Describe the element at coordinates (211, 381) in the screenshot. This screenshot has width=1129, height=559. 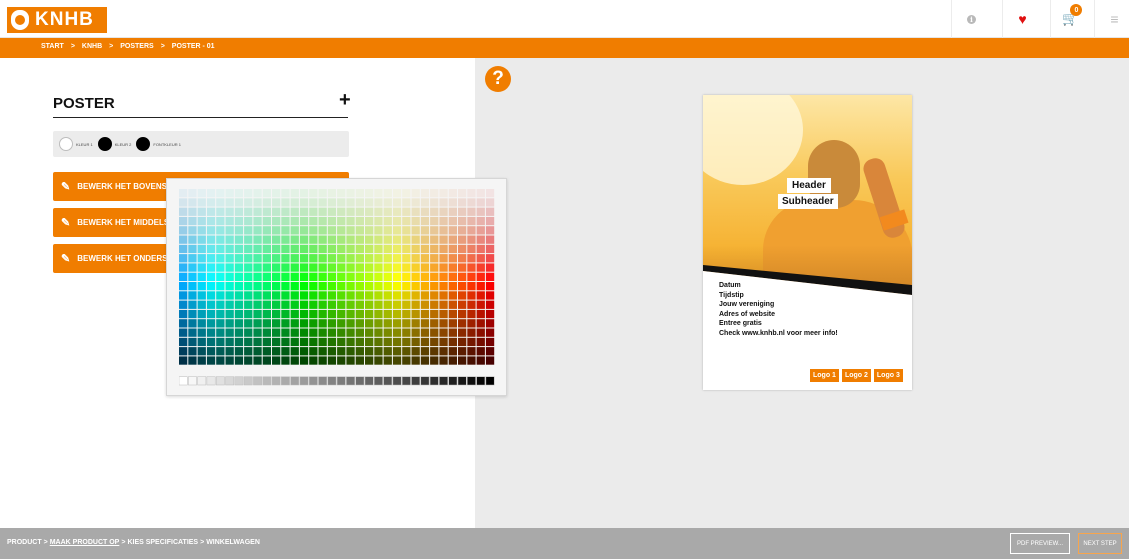
I see `grayscale-cell` at that location.